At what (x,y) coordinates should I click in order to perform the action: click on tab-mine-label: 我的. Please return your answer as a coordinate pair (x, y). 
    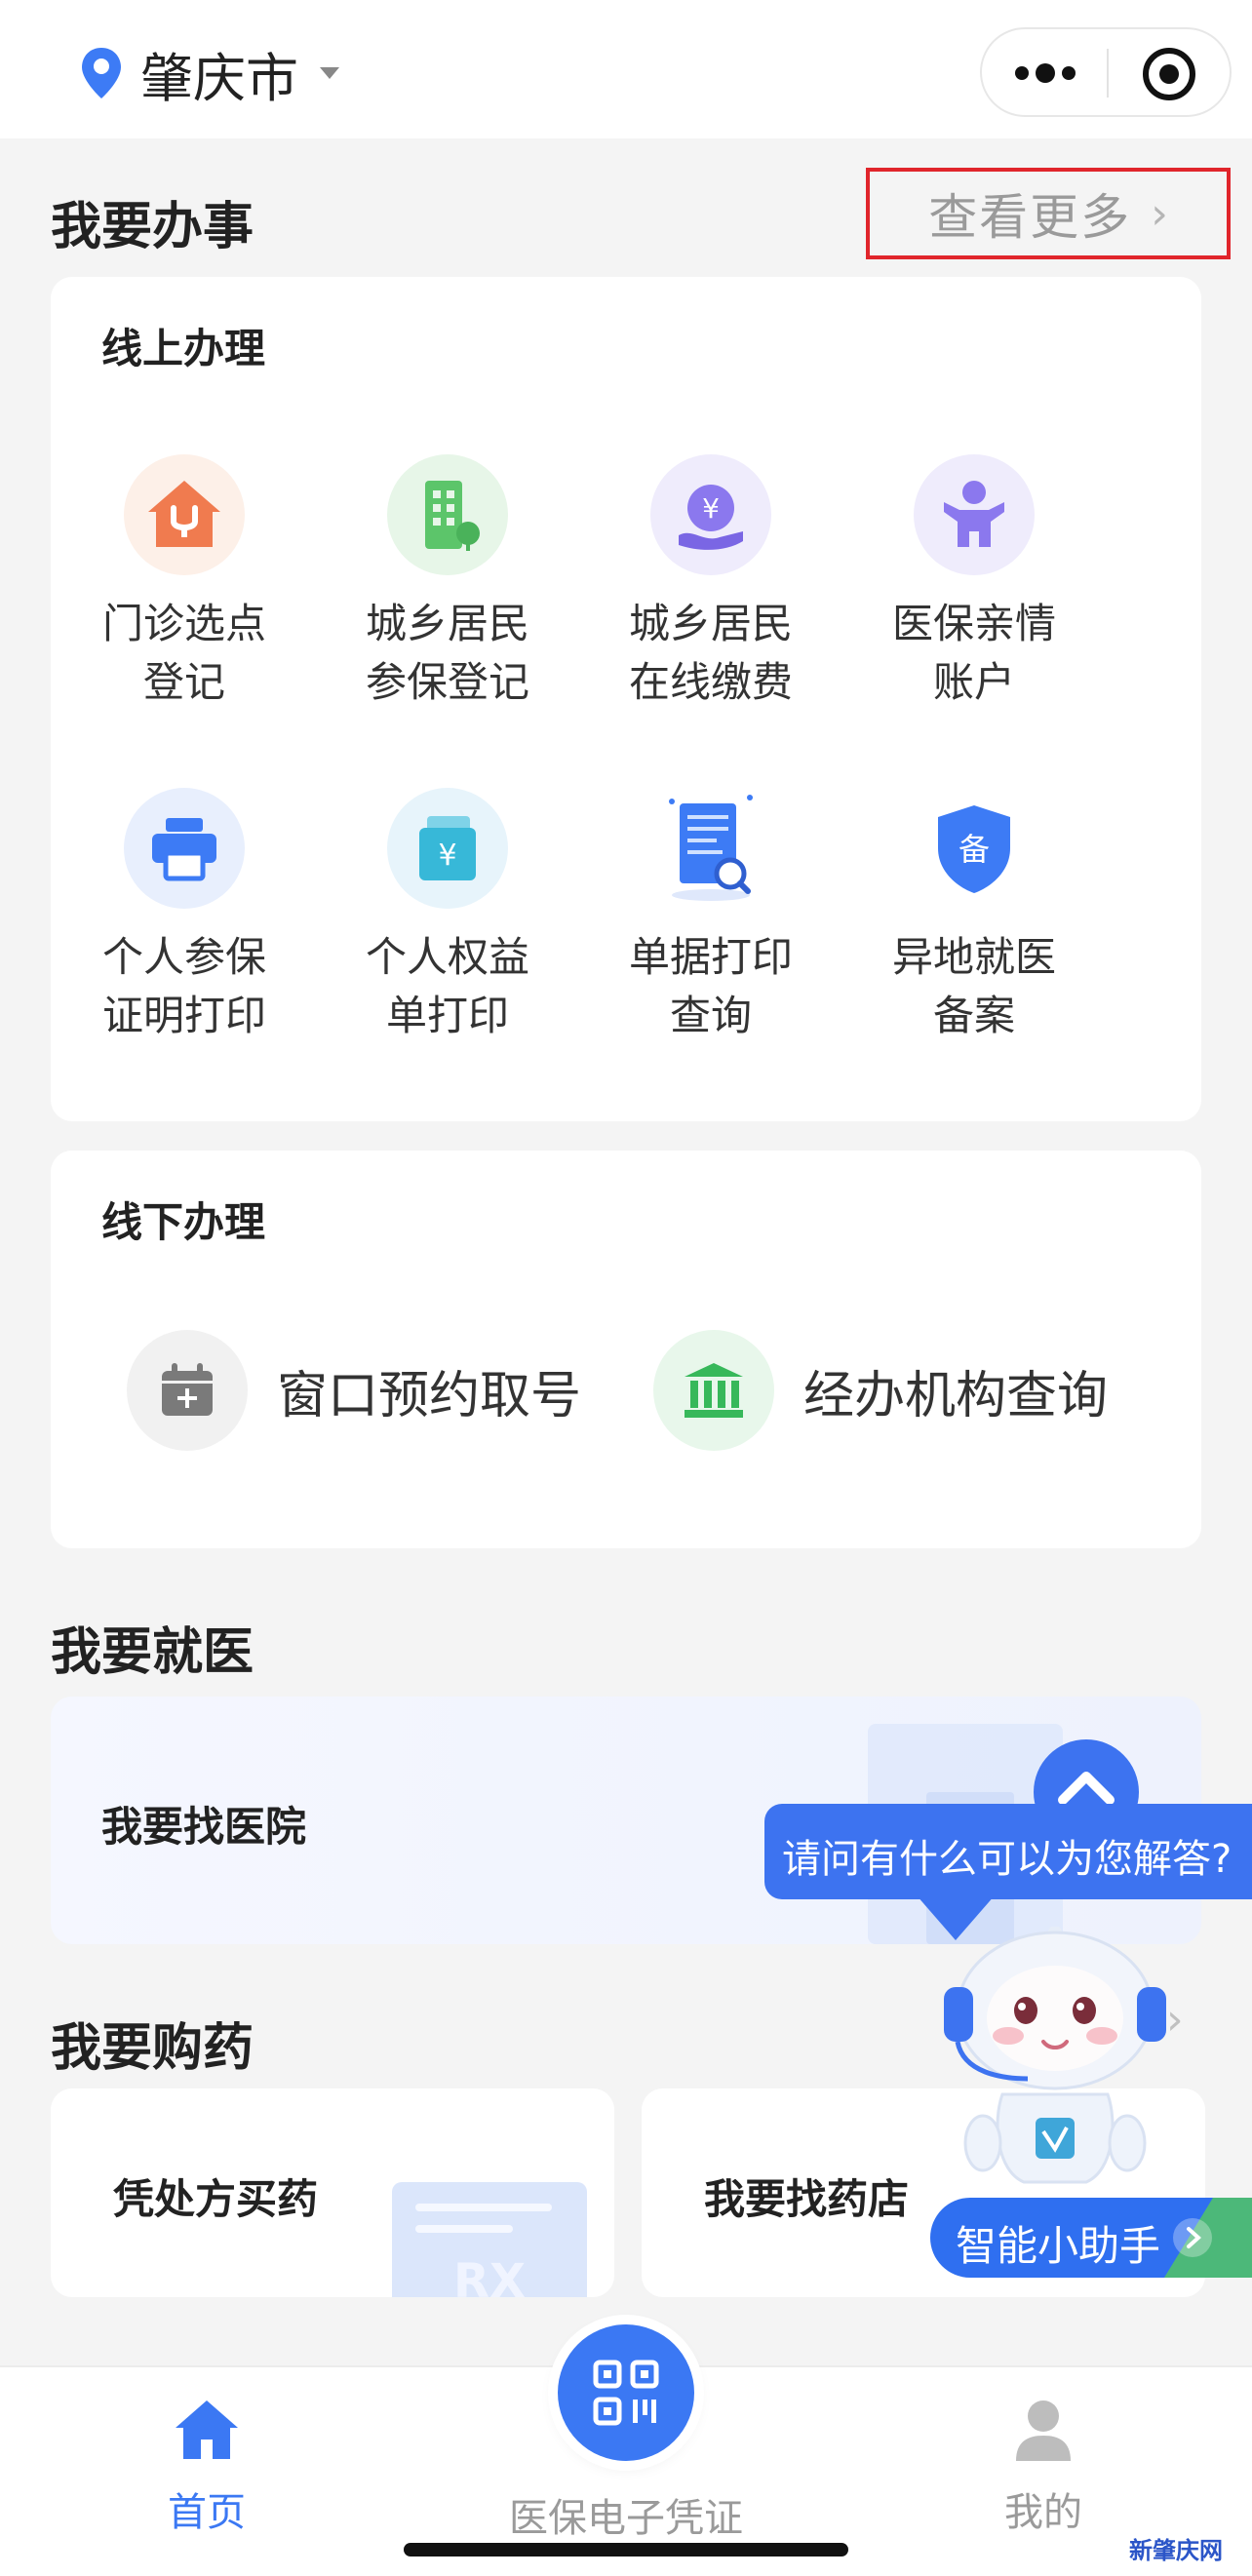
    Looking at the image, I should click on (1043, 2512).